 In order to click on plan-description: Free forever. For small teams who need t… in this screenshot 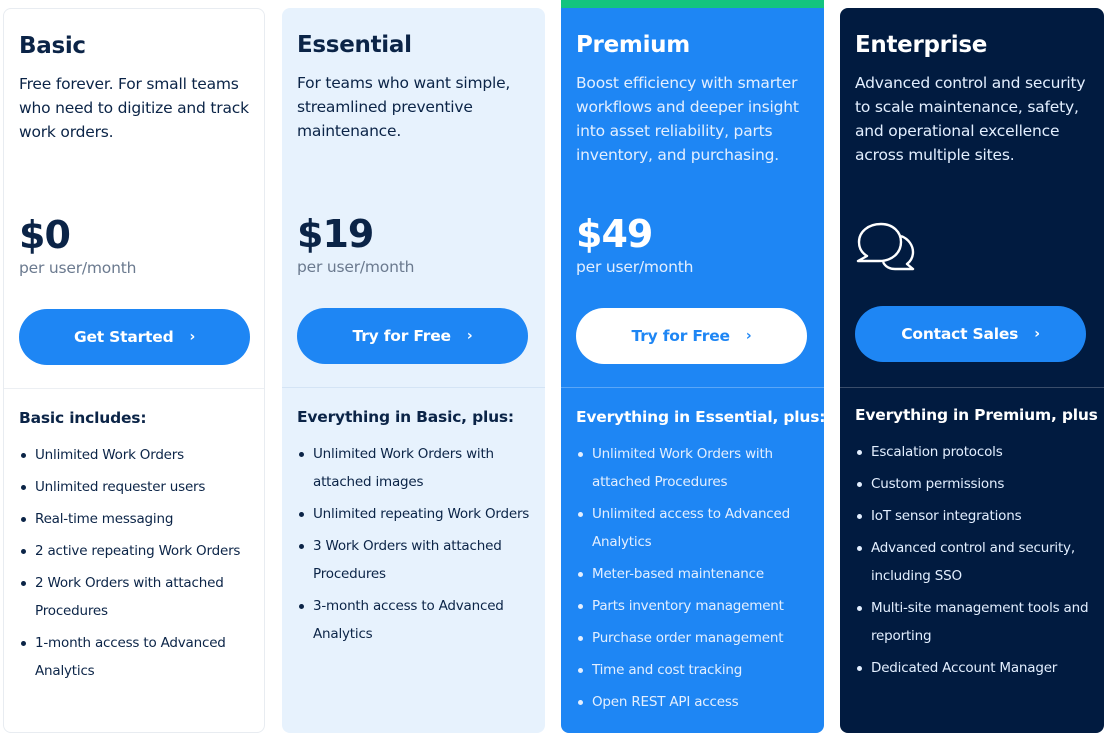, I will do `click(134, 108)`.